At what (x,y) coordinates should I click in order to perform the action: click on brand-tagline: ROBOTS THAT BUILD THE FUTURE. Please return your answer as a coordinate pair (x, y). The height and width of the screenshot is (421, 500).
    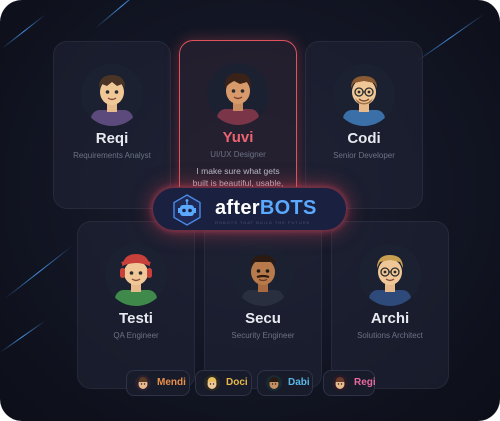
    Looking at the image, I should click on (263, 222).